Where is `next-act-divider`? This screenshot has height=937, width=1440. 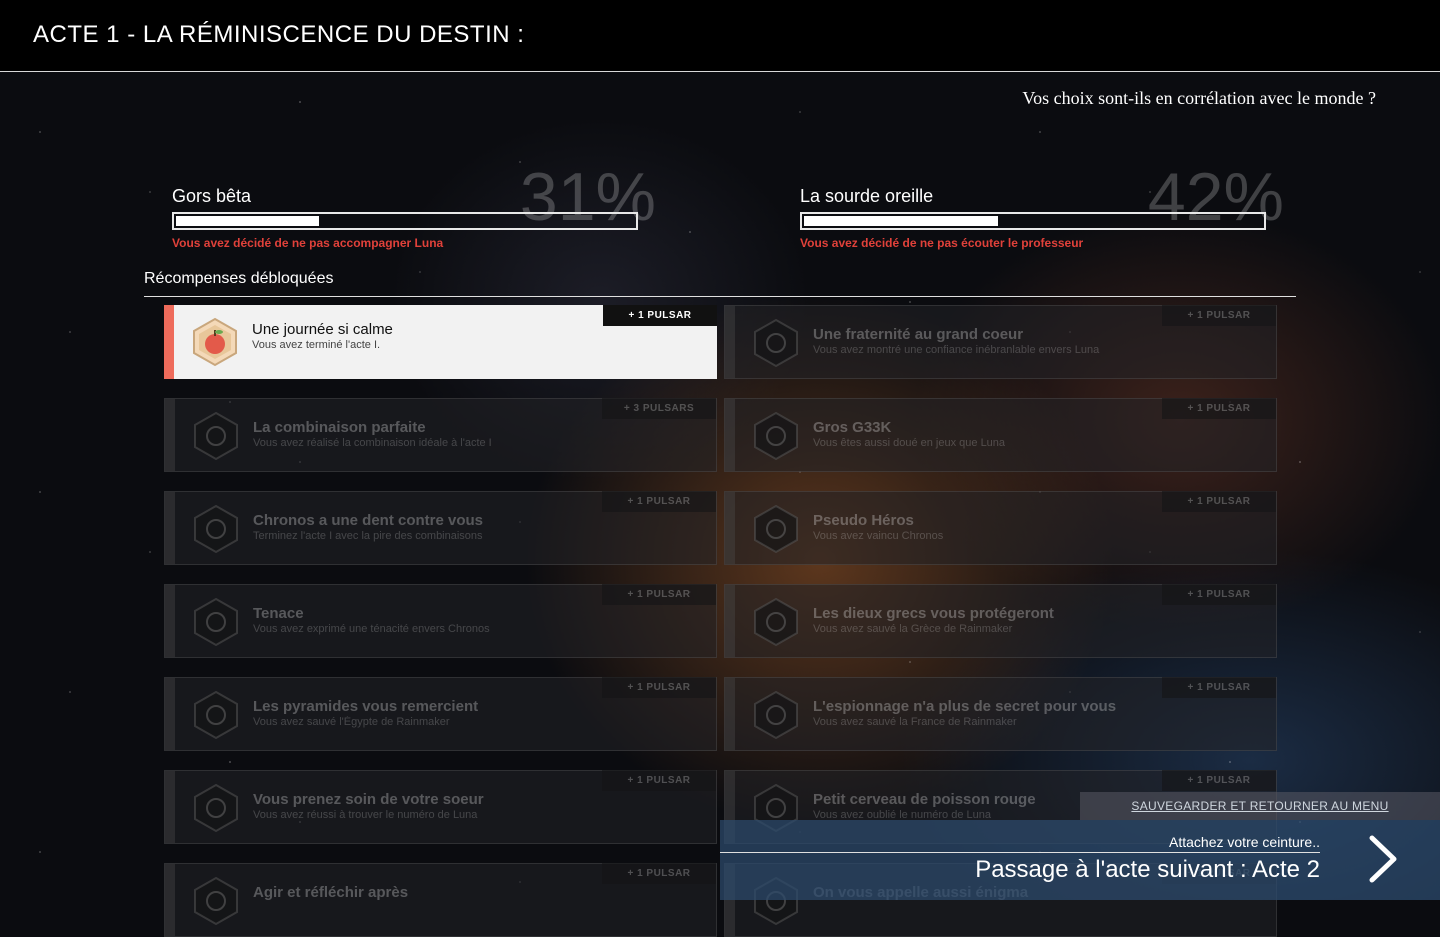 next-act-divider is located at coordinates (1020, 852).